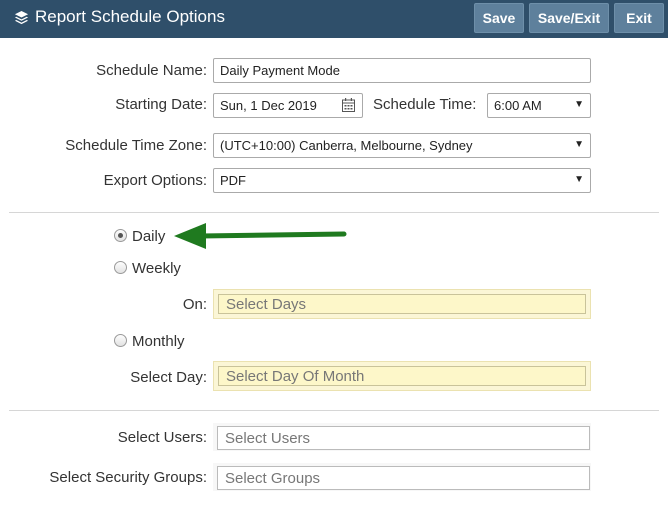  What do you see at coordinates (158, 341) in the screenshot?
I see `monthly-label: Monthly` at bounding box center [158, 341].